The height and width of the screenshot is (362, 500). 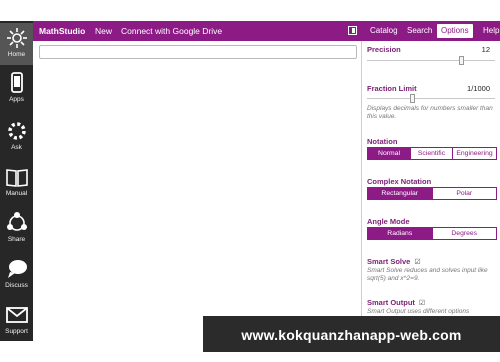 What do you see at coordinates (474, 153) in the screenshot?
I see `notation-engineering-button: Engineering` at bounding box center [474, 153].